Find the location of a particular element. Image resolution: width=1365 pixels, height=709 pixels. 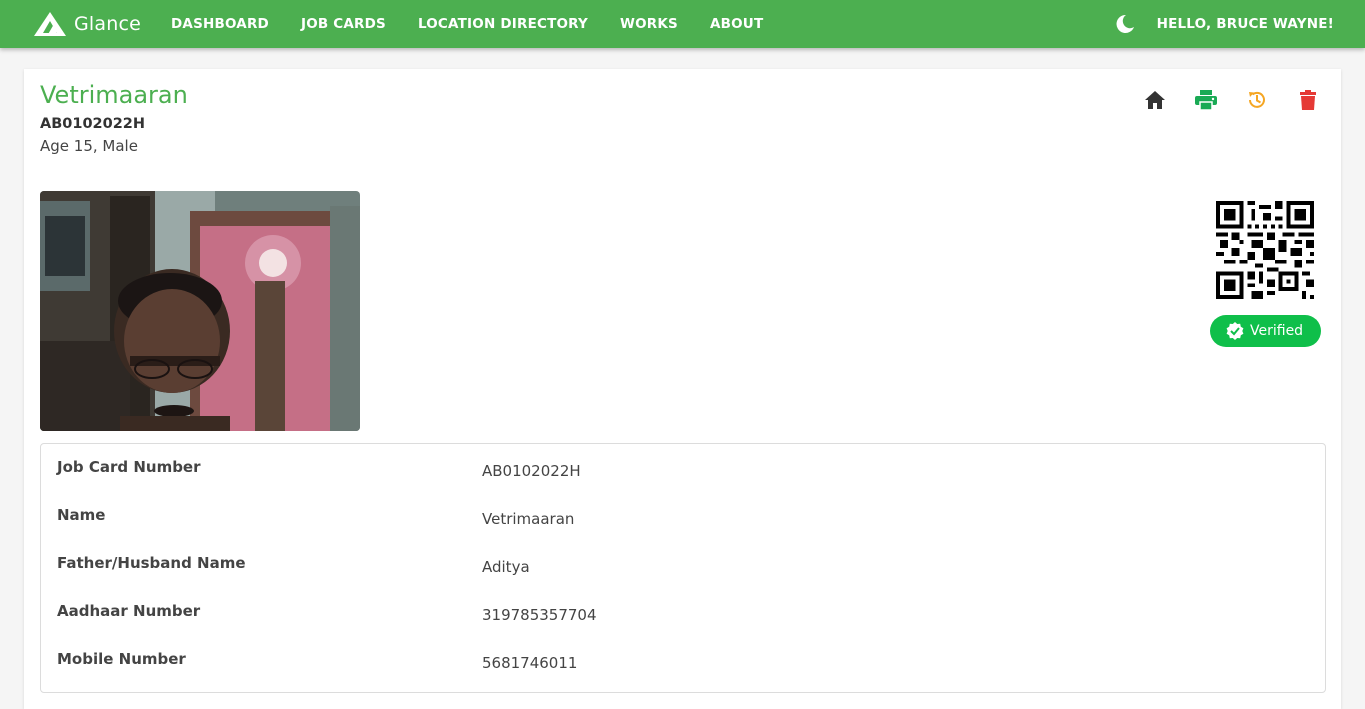

age-gender-text: Age 15, Male is located at coordinates (89, 146).